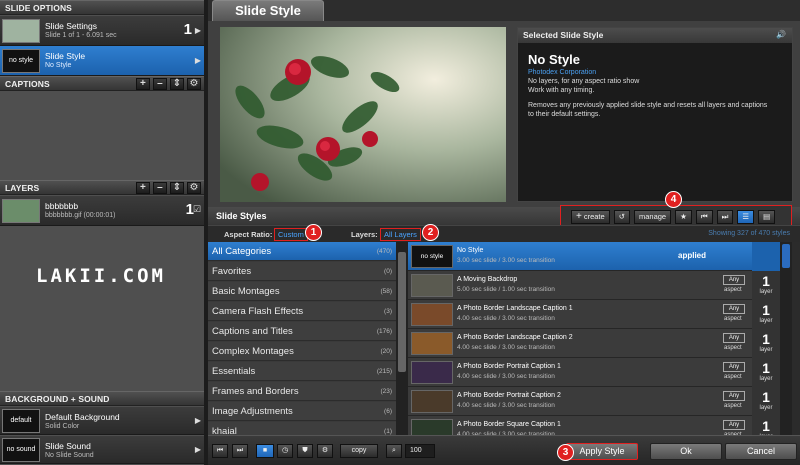 This screenshot has height=465, width=800. Describe the element at coordinates (302, 411) in the screenshot. I see `category-item: Image Adjustments (6)` at that location.